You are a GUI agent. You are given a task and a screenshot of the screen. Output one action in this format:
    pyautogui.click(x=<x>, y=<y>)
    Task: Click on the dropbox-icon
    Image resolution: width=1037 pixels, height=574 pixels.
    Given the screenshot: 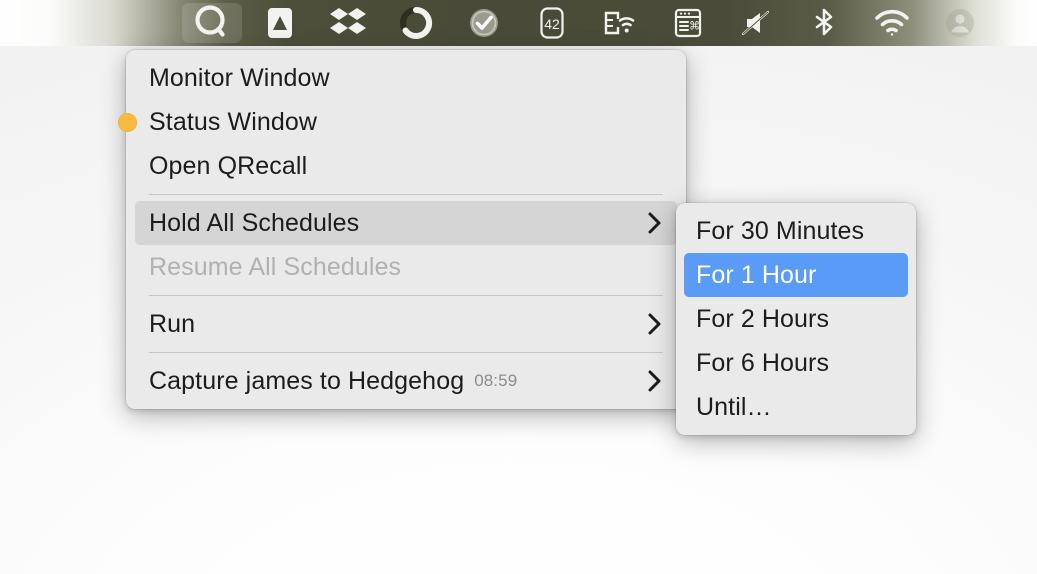 What is the action you would take?
    pyautogui.click(x=348, y=23)
    